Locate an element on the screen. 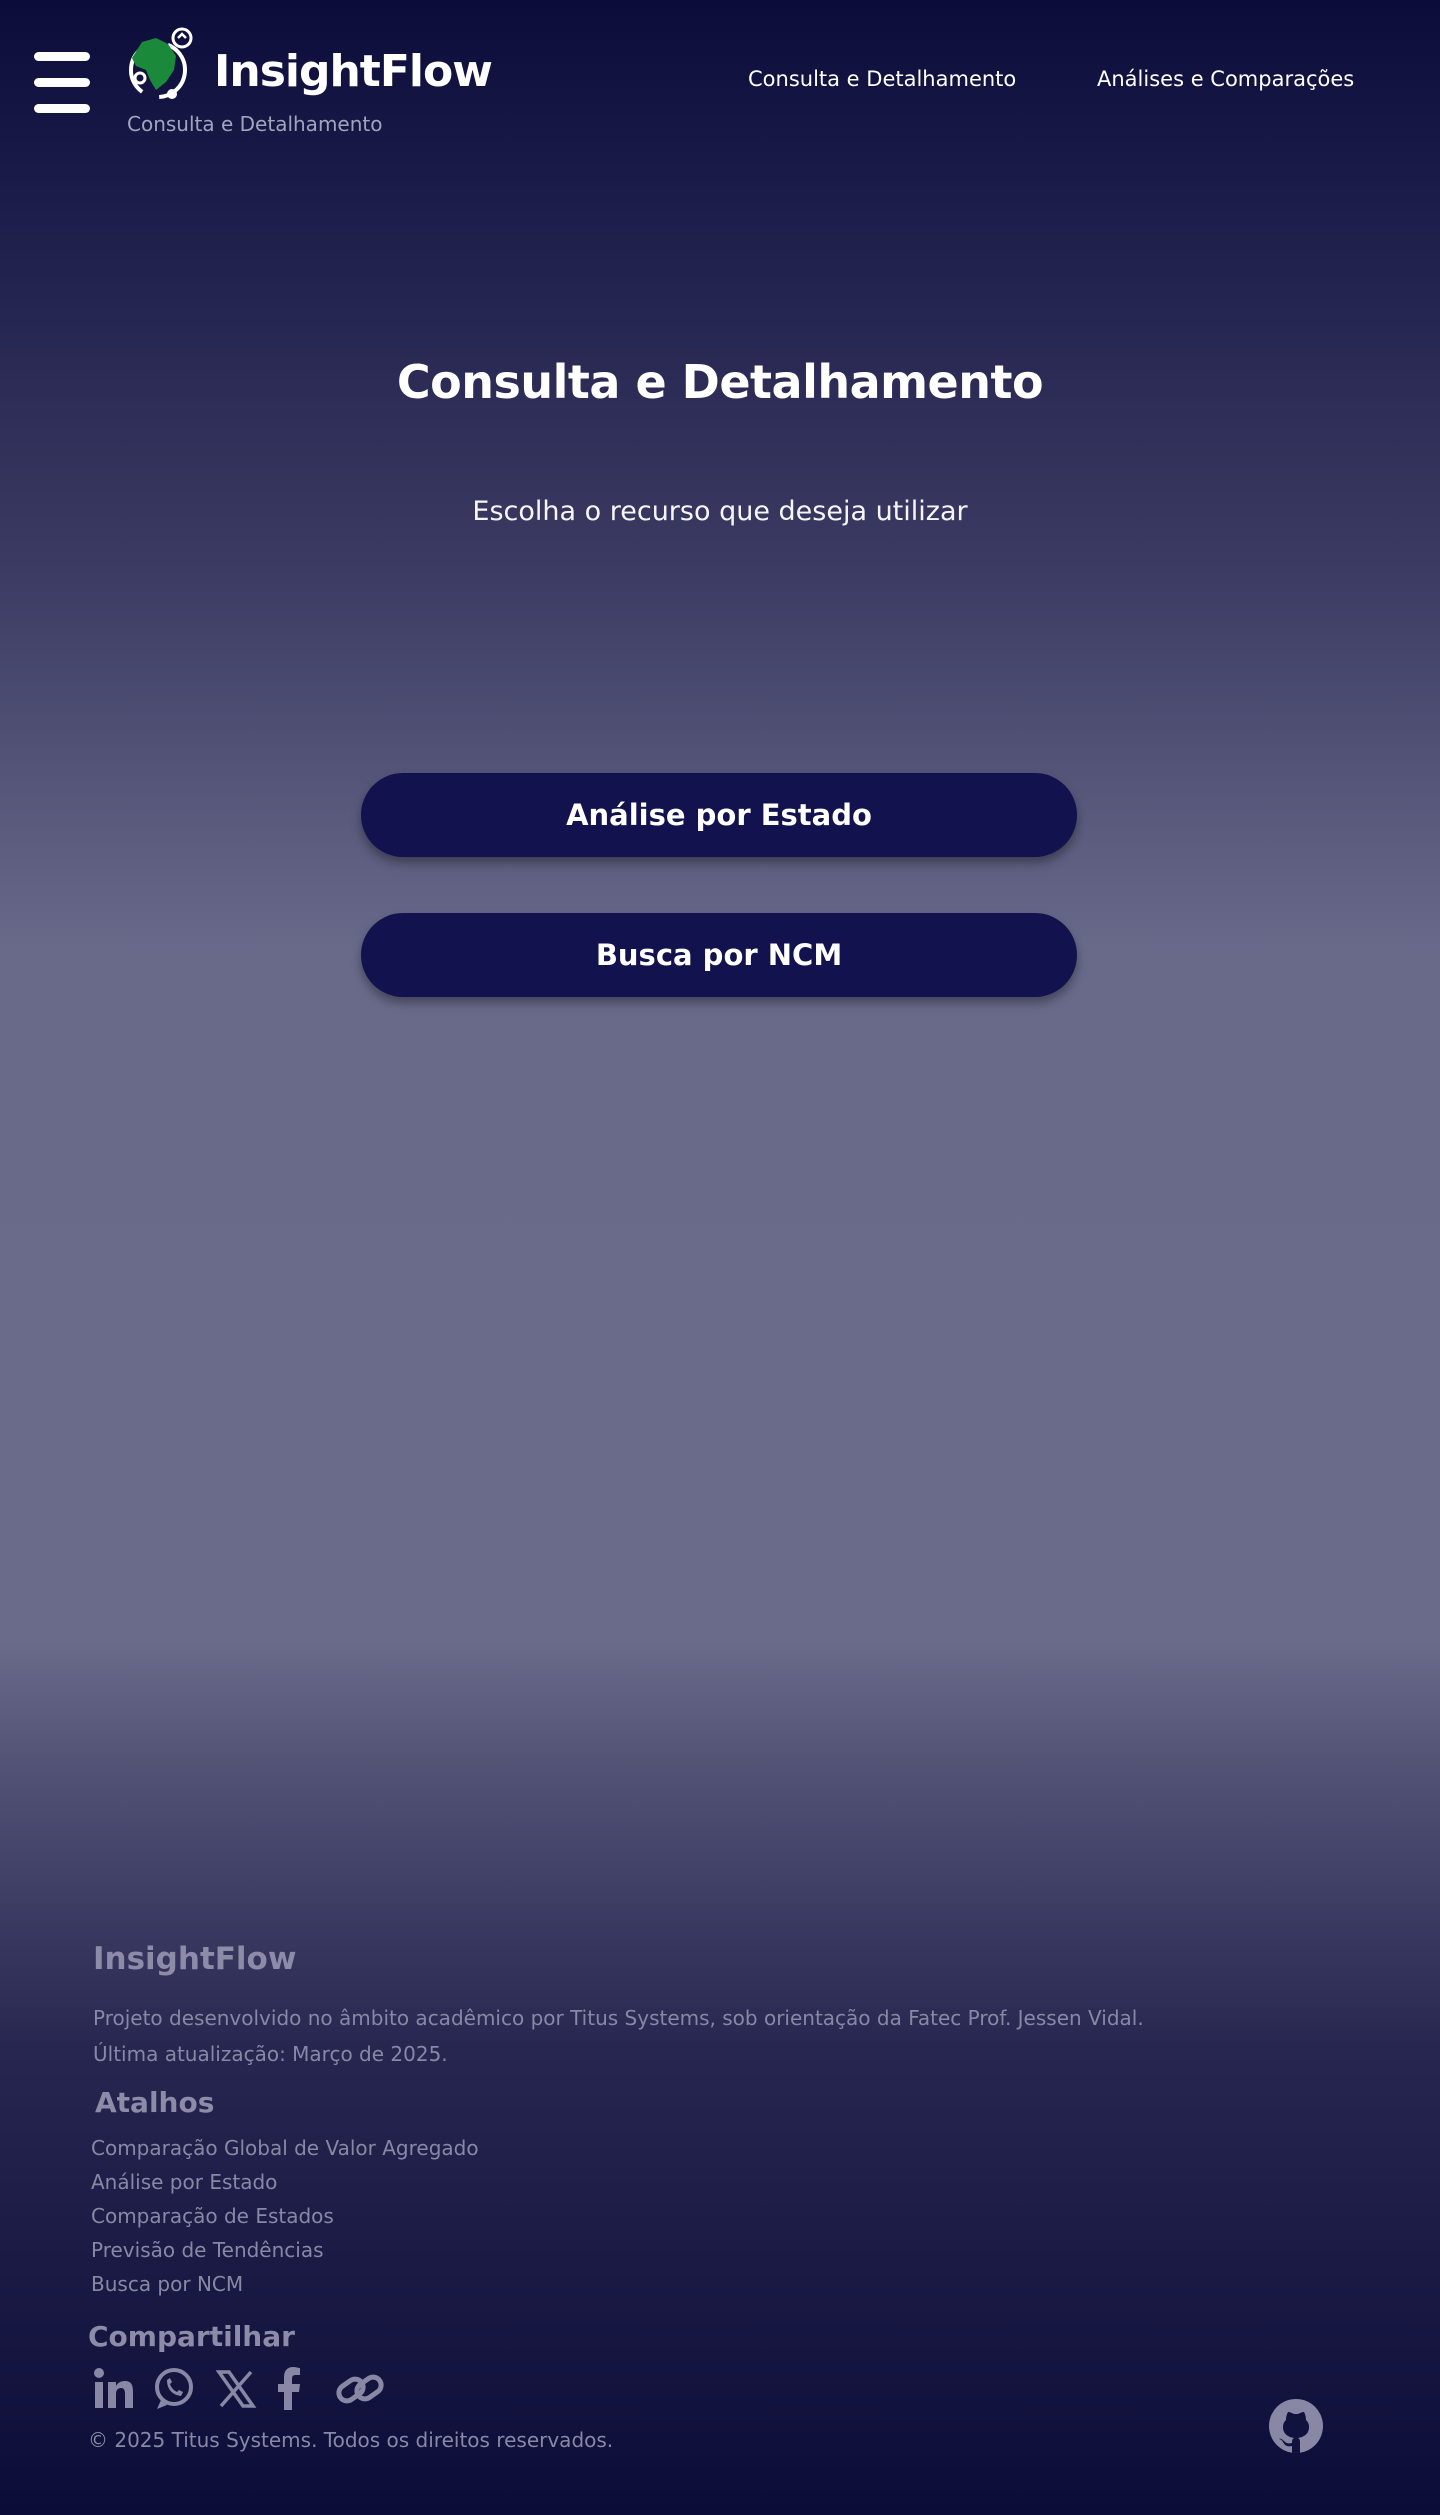 The height and width of the screenshot is (2515, 1440). shortcut-analise-por-estado: Análise por Estado is located at coordinates (184, 2182).